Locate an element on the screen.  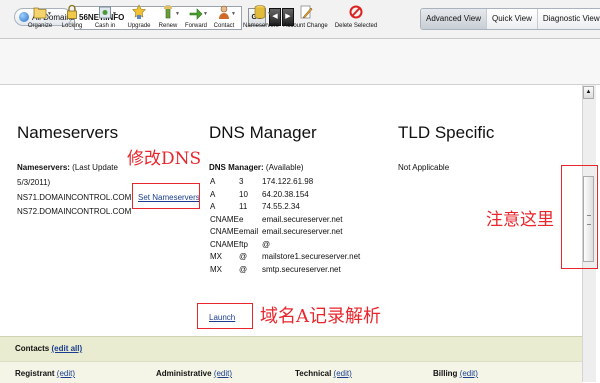
dns-manager-status: (Available) is located at coordinates (284, 167).